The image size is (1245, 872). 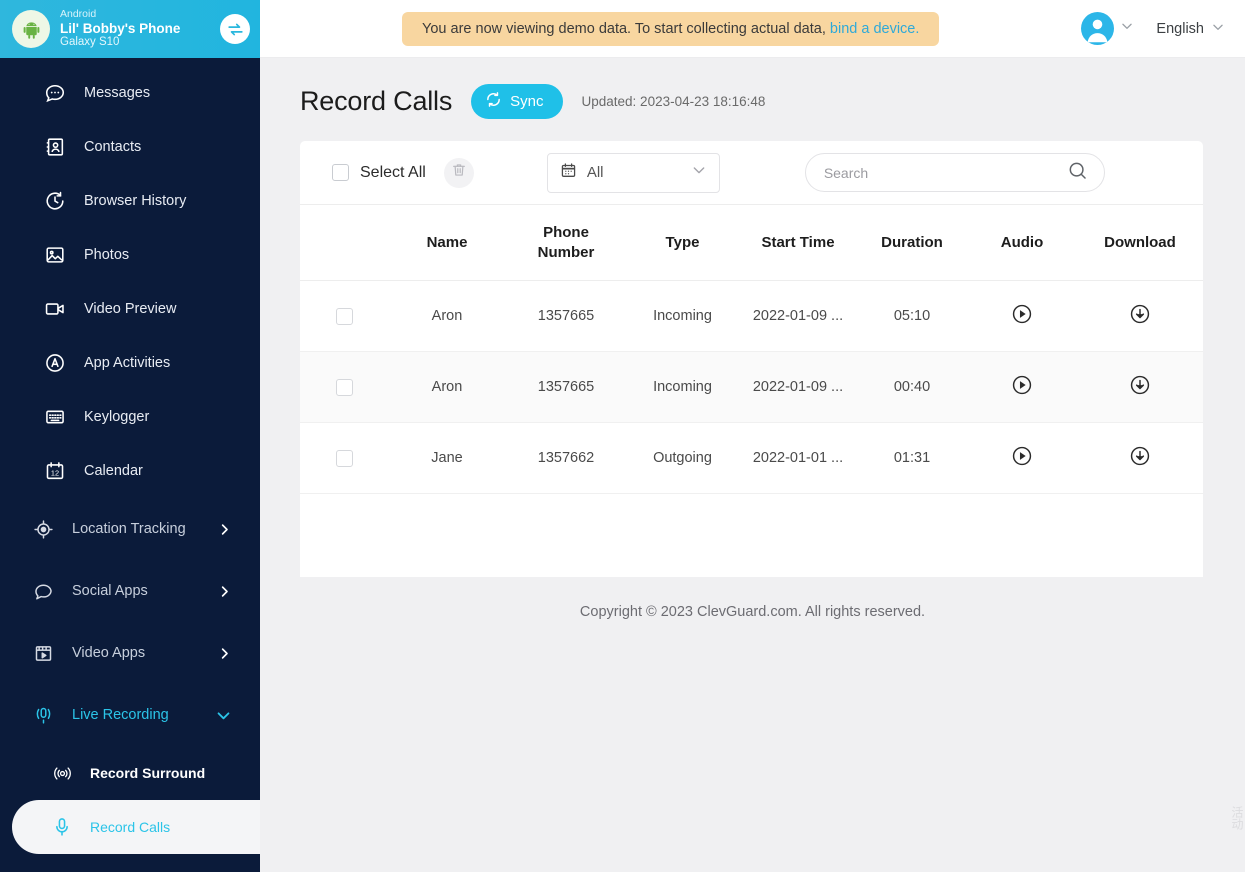 What do you see at coordinates (340, 172) in the screenshot?
I see `select-all-checkbox` at bounding box center [340, 172].